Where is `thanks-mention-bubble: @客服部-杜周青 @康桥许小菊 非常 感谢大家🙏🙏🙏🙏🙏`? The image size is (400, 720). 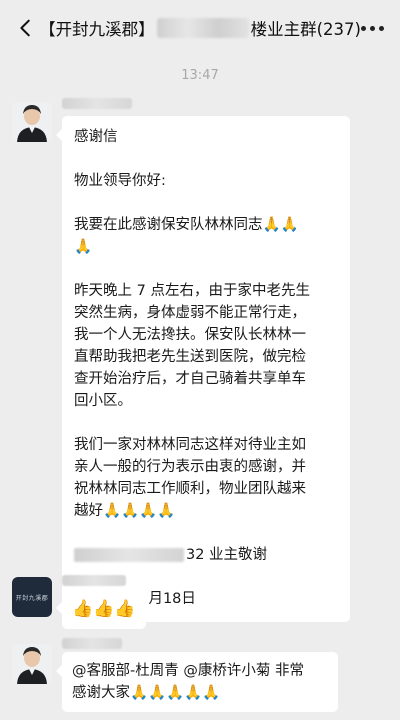 thanks-mention-bubble: @客服部-杜周青 @康桥许小菊 非常 感谢大家🙏🙏🙏🙏🙏 is located at coordinates (197, 682).